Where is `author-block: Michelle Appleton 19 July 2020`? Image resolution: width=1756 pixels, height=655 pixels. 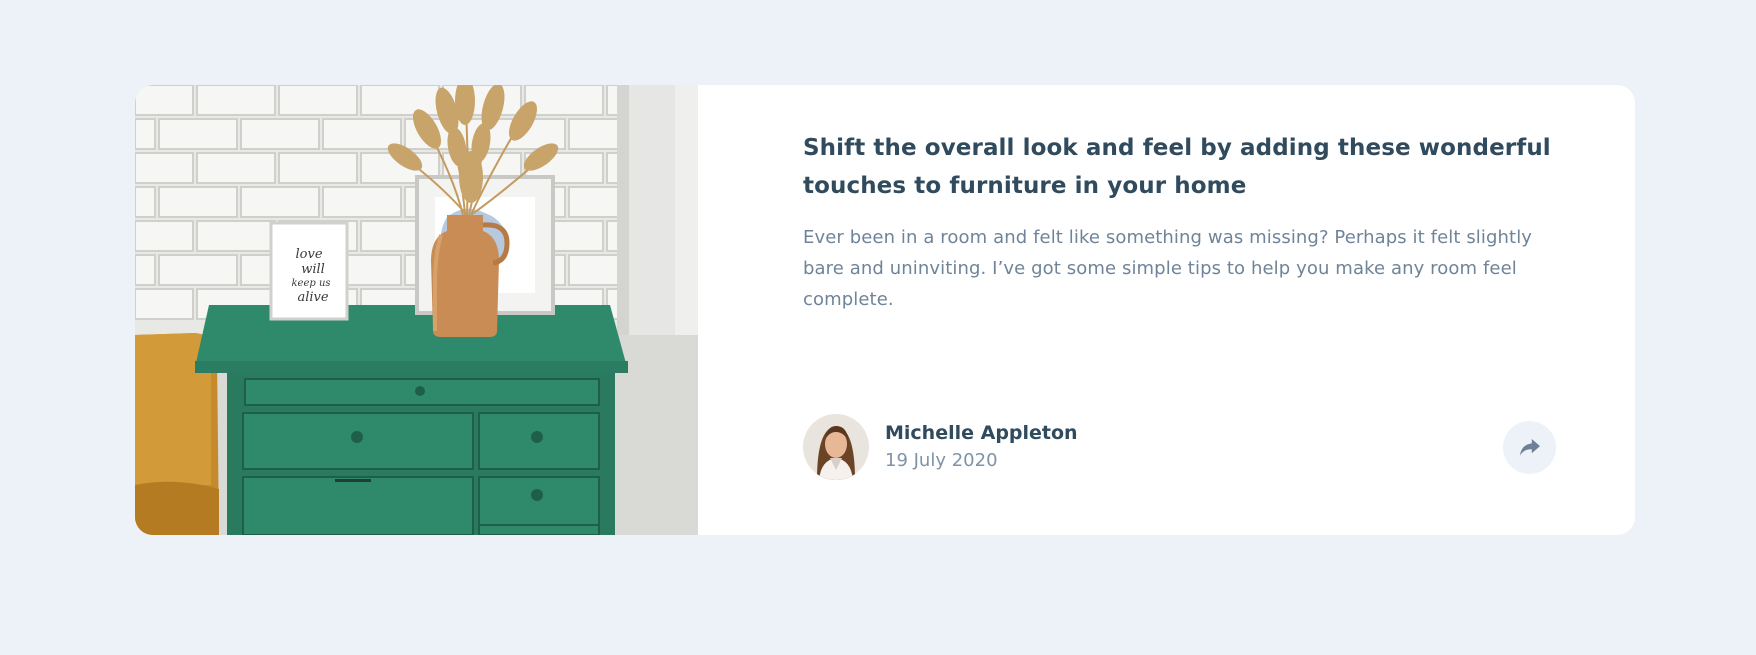
author-block: Michelle Appleton 19 July 2020 is located at coordinates (940, 447).